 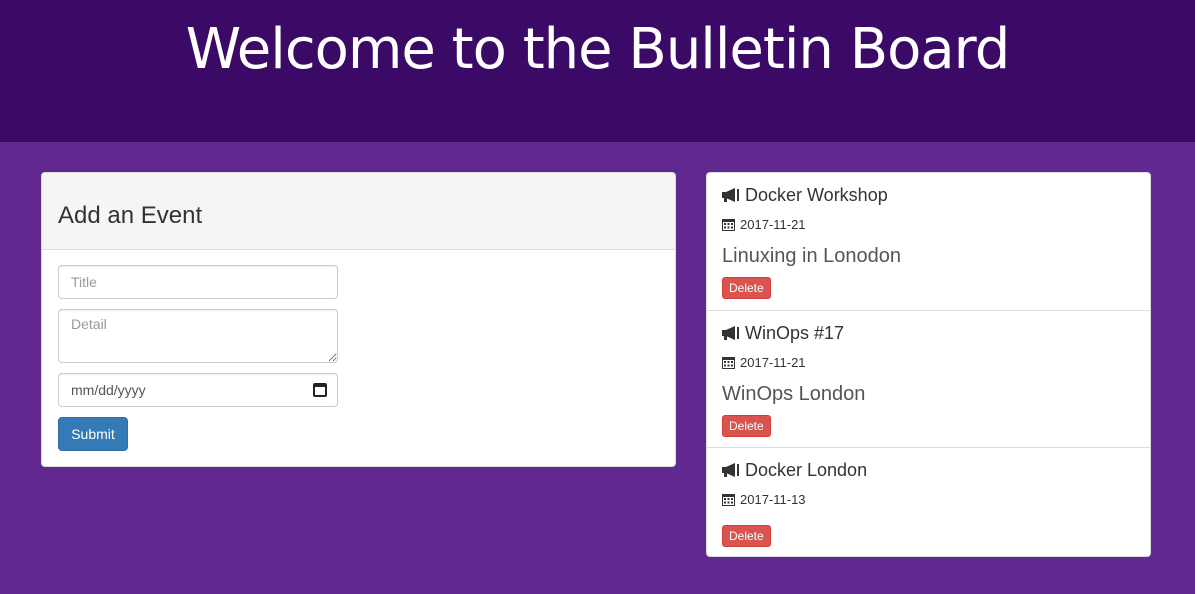 I want to click on event-detail: Linuxing in Lonodon, so click(x=812, y=256).